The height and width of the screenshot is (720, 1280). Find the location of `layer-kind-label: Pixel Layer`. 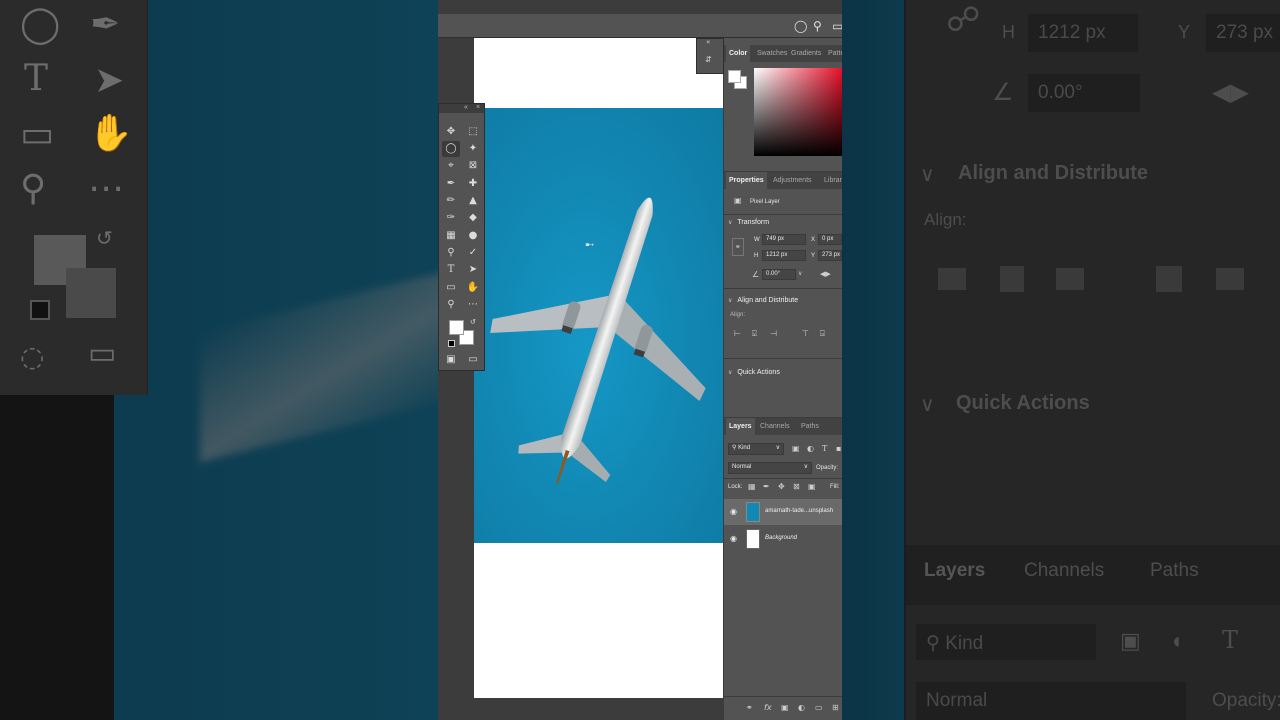

layer-kind-label: Pixel Layer is located at coordinates (765, 202).